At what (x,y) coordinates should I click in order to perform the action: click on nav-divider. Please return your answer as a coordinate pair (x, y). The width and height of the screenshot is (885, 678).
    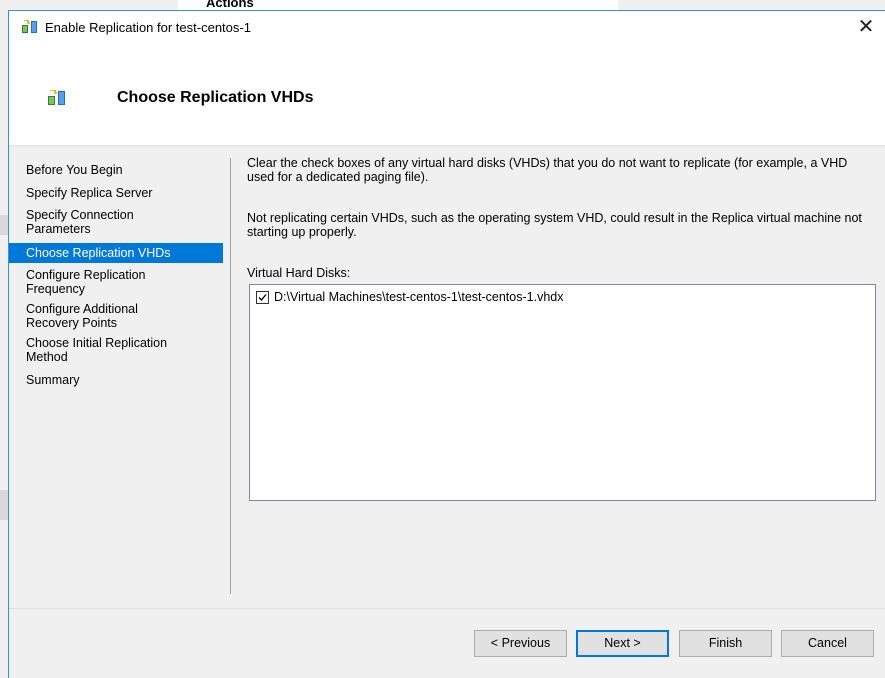
    Looking at the image, I should click on (230, 376).